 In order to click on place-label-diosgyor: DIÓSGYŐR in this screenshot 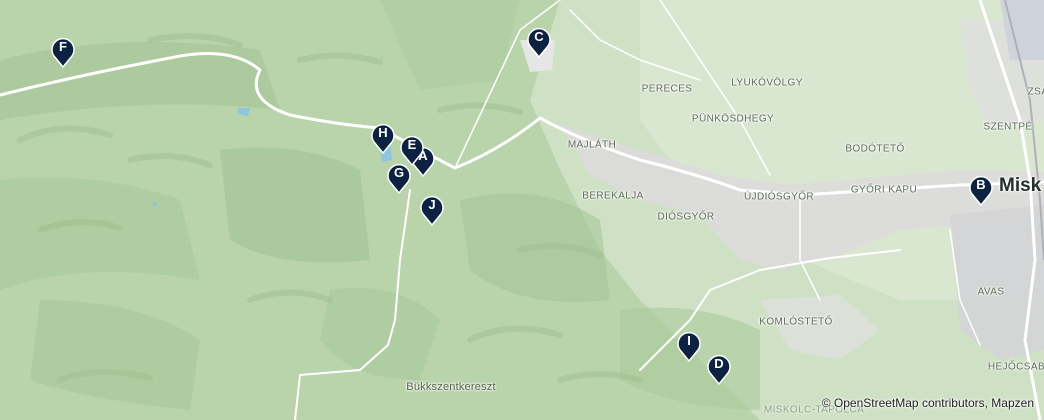, I will do `click(686, 217)`.